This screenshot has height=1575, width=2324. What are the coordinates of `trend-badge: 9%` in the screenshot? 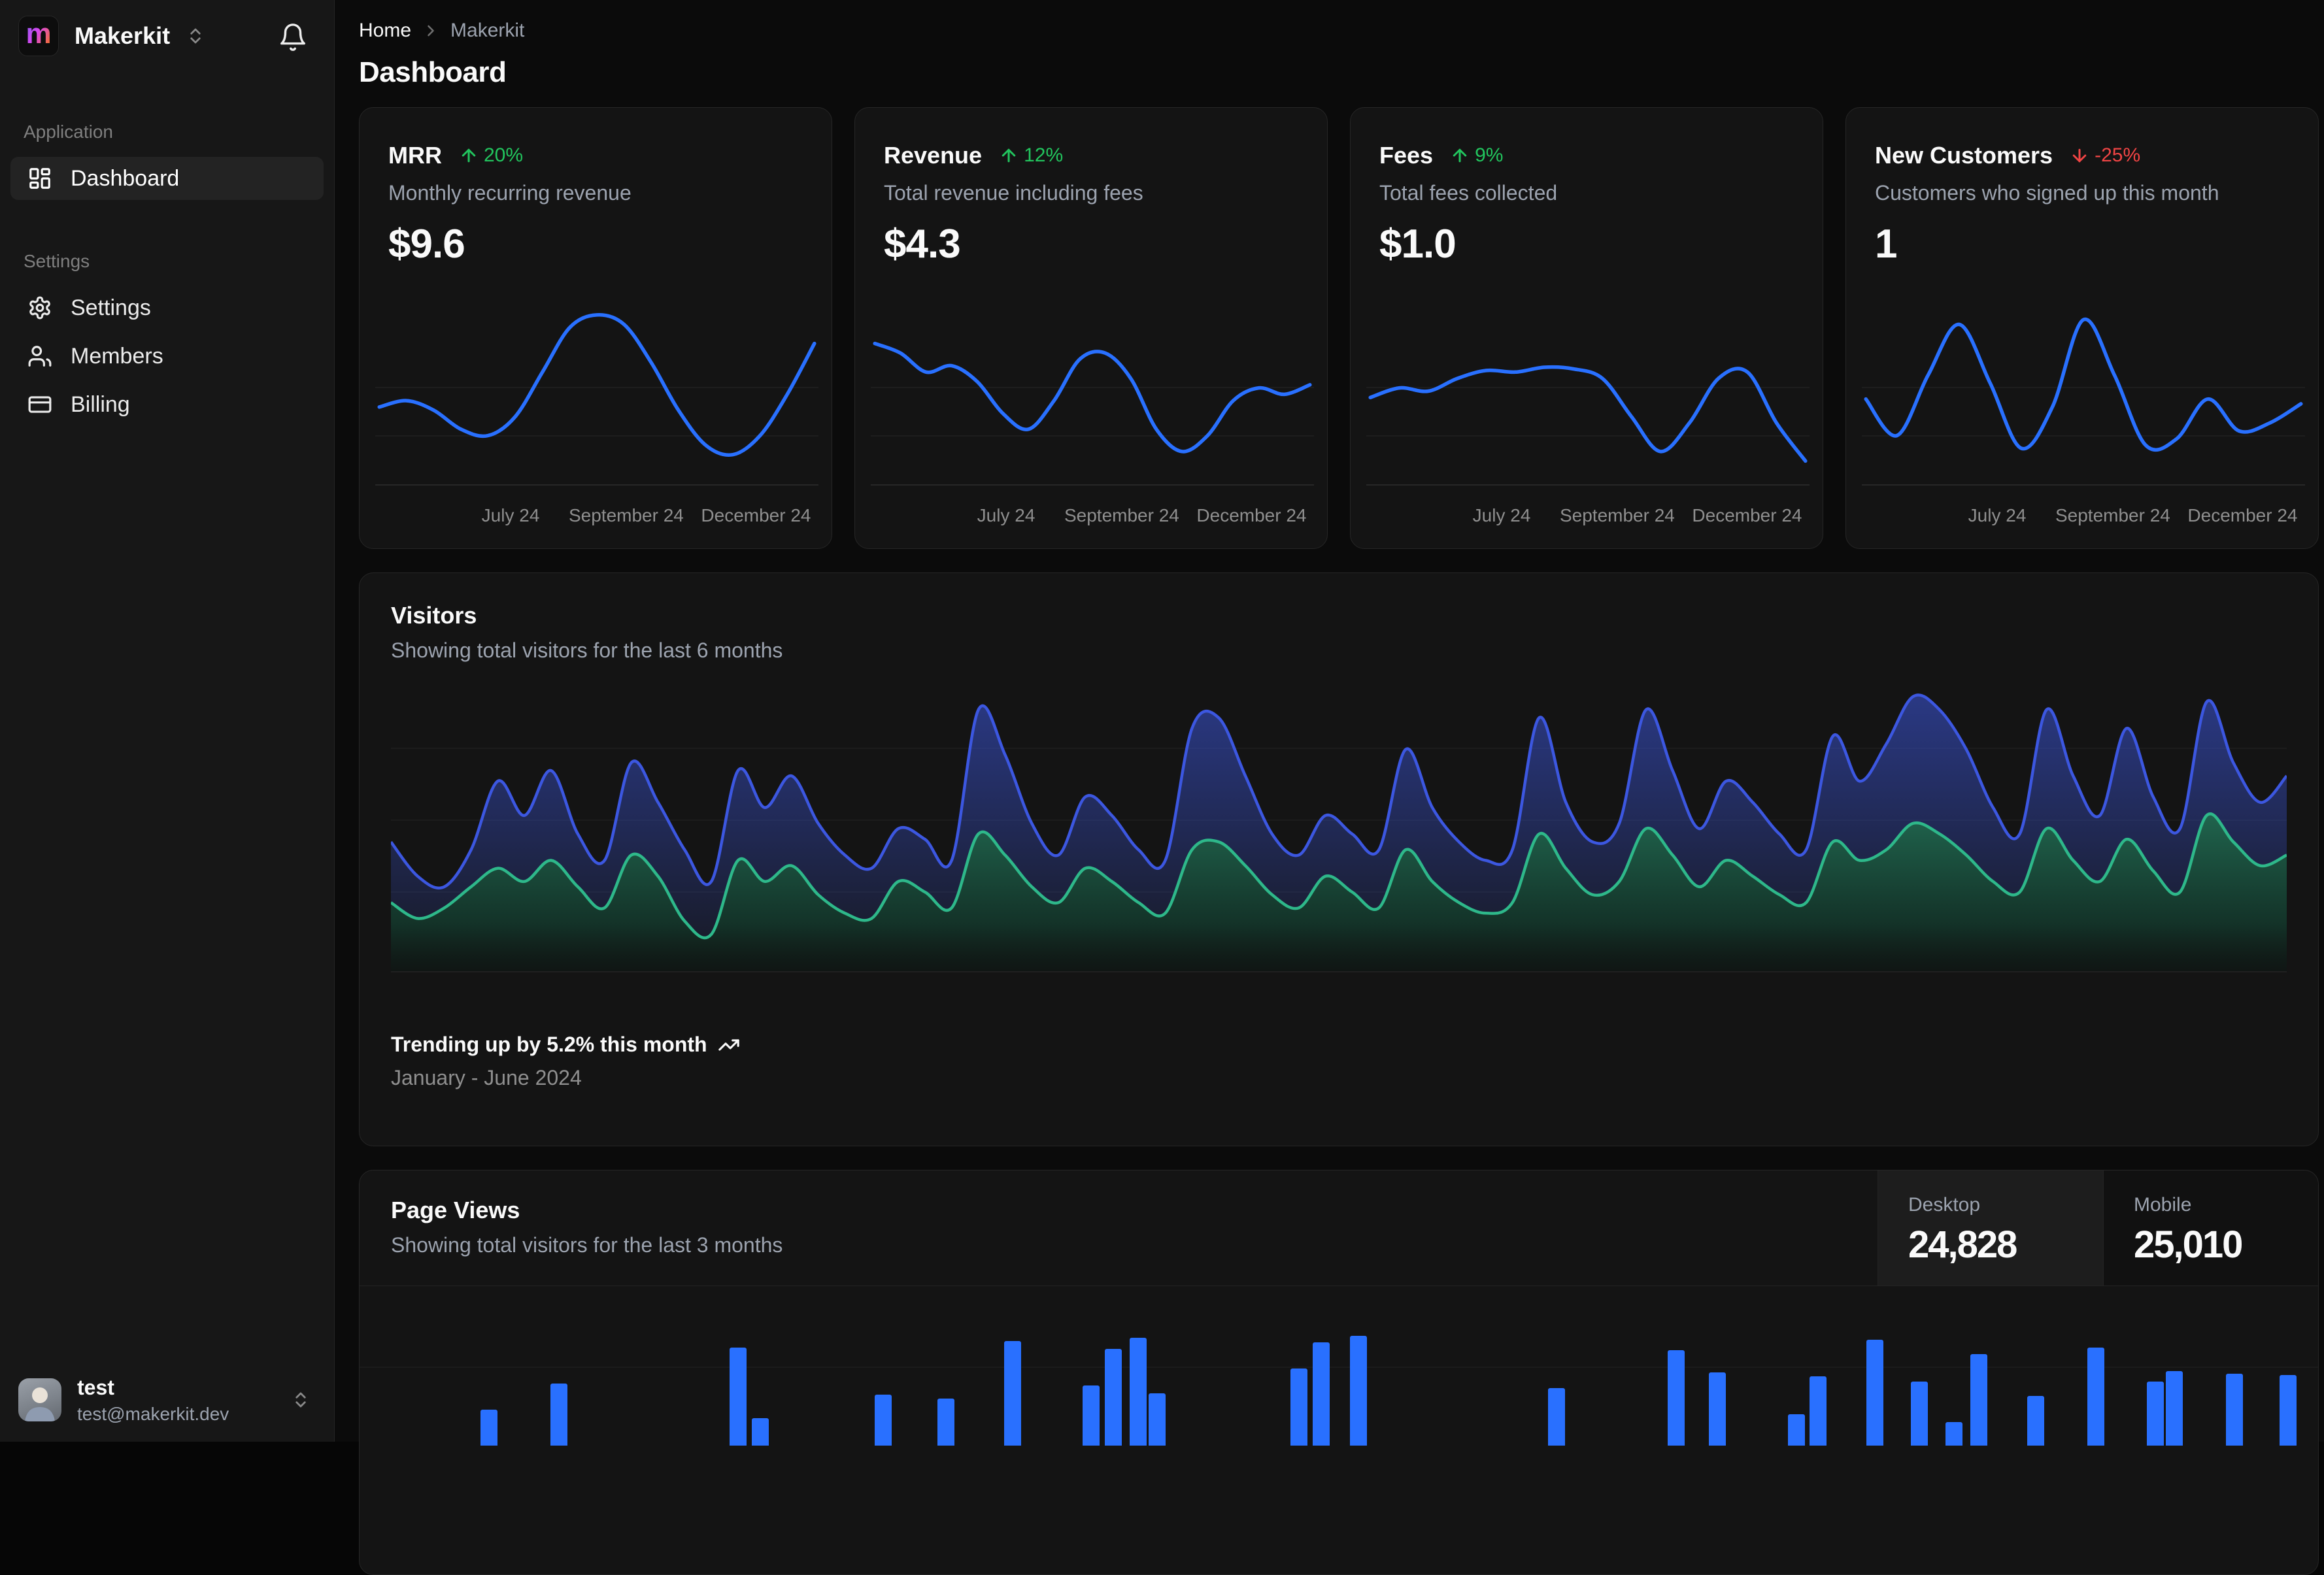 It's located at (1477, 155).